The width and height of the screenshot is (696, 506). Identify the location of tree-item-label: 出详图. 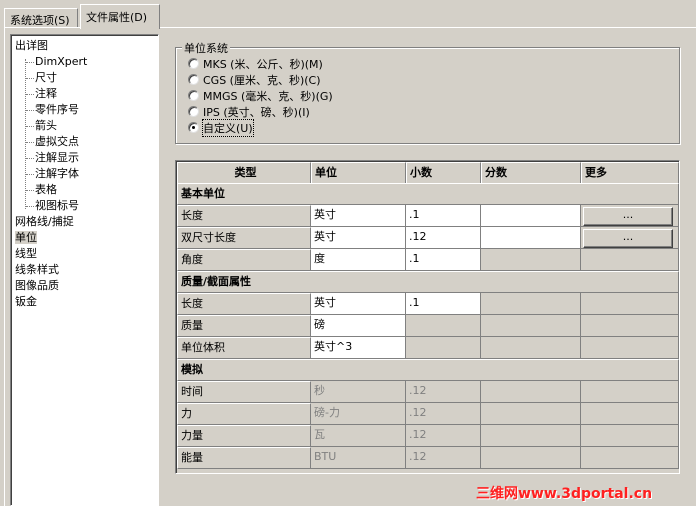
(31, 45).